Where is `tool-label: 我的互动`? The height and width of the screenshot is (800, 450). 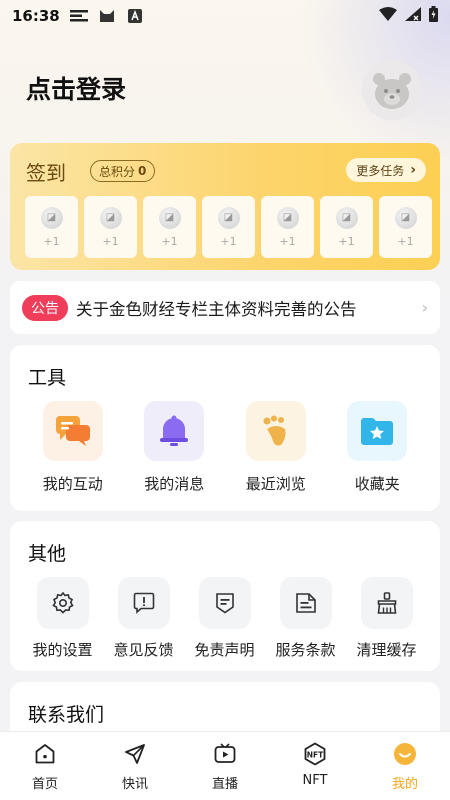 tool-label: 我的互动 is located at coordinates (72, 484).